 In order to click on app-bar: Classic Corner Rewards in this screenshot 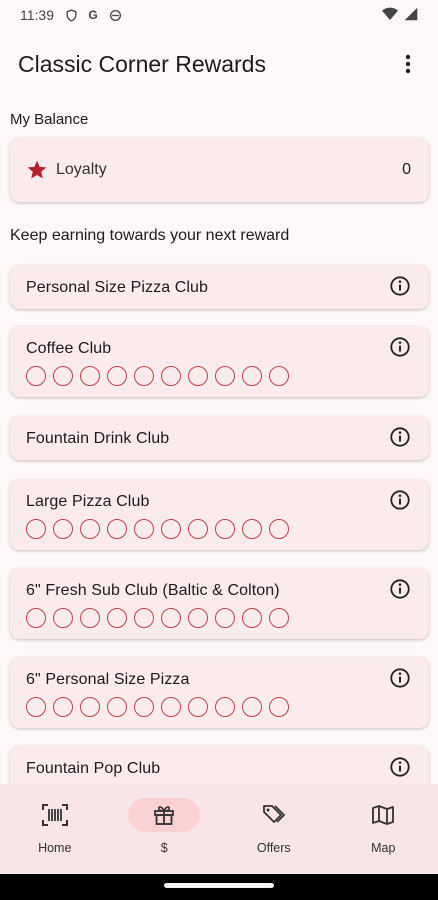, I will do `click(219, 64)`.